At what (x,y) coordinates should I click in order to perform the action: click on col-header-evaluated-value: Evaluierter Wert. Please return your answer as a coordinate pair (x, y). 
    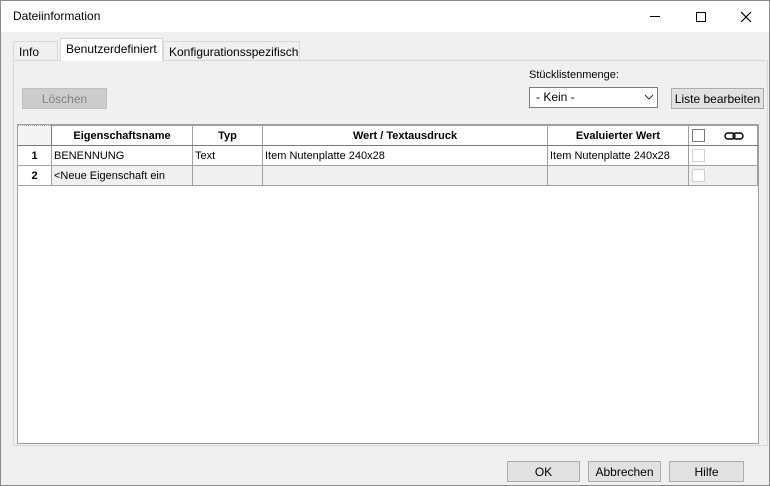
    Looking at the image, I should click on (618, 135).